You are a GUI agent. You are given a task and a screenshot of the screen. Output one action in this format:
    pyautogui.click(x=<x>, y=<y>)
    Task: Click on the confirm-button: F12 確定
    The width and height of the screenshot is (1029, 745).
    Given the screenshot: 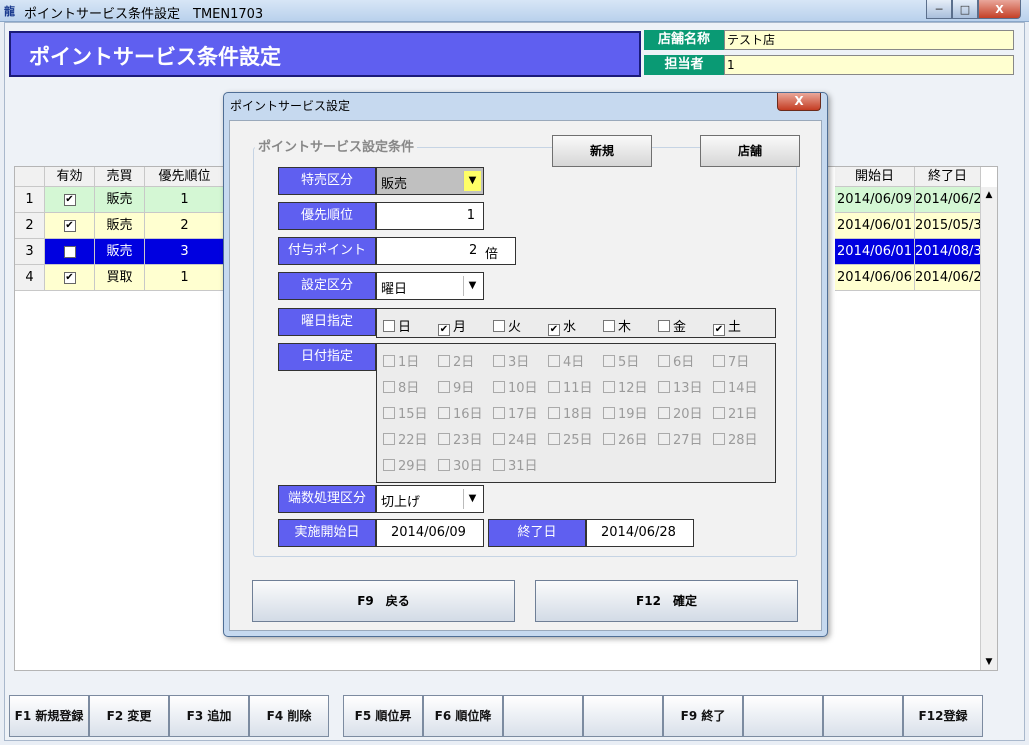 What is the action you would take?
    pyautogui.click(x=666, y=601)
    